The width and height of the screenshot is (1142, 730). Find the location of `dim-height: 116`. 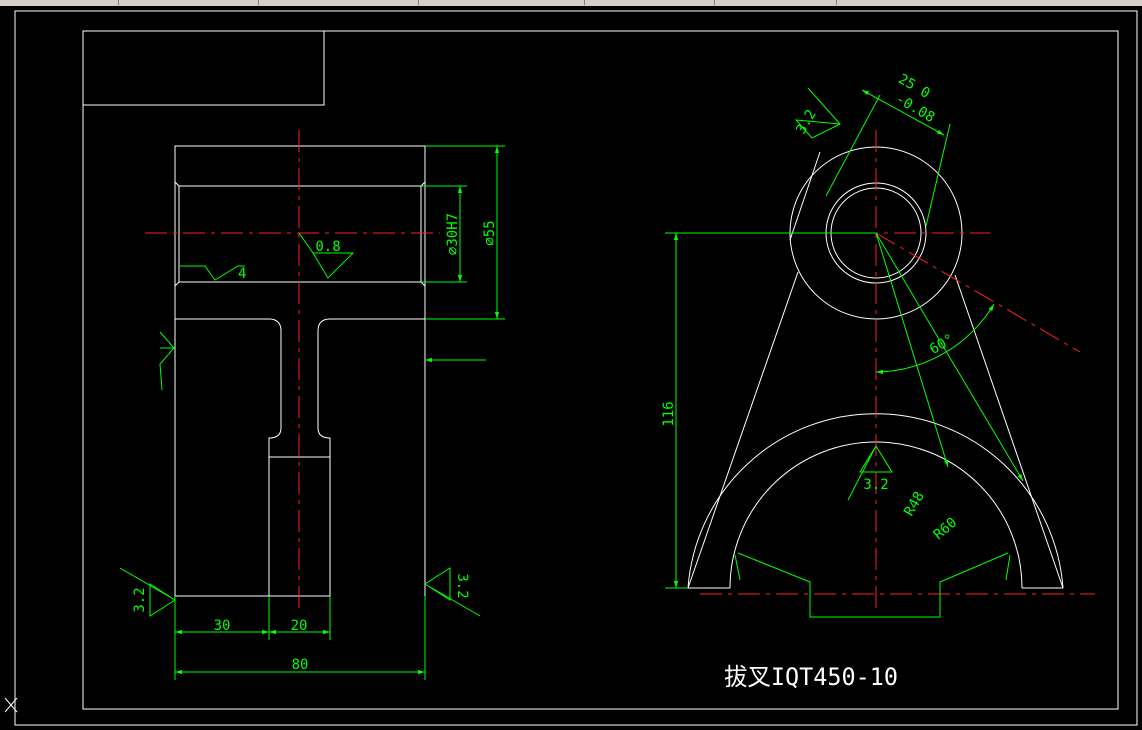

dim-height: 116 is located at coordinates (669, 413).